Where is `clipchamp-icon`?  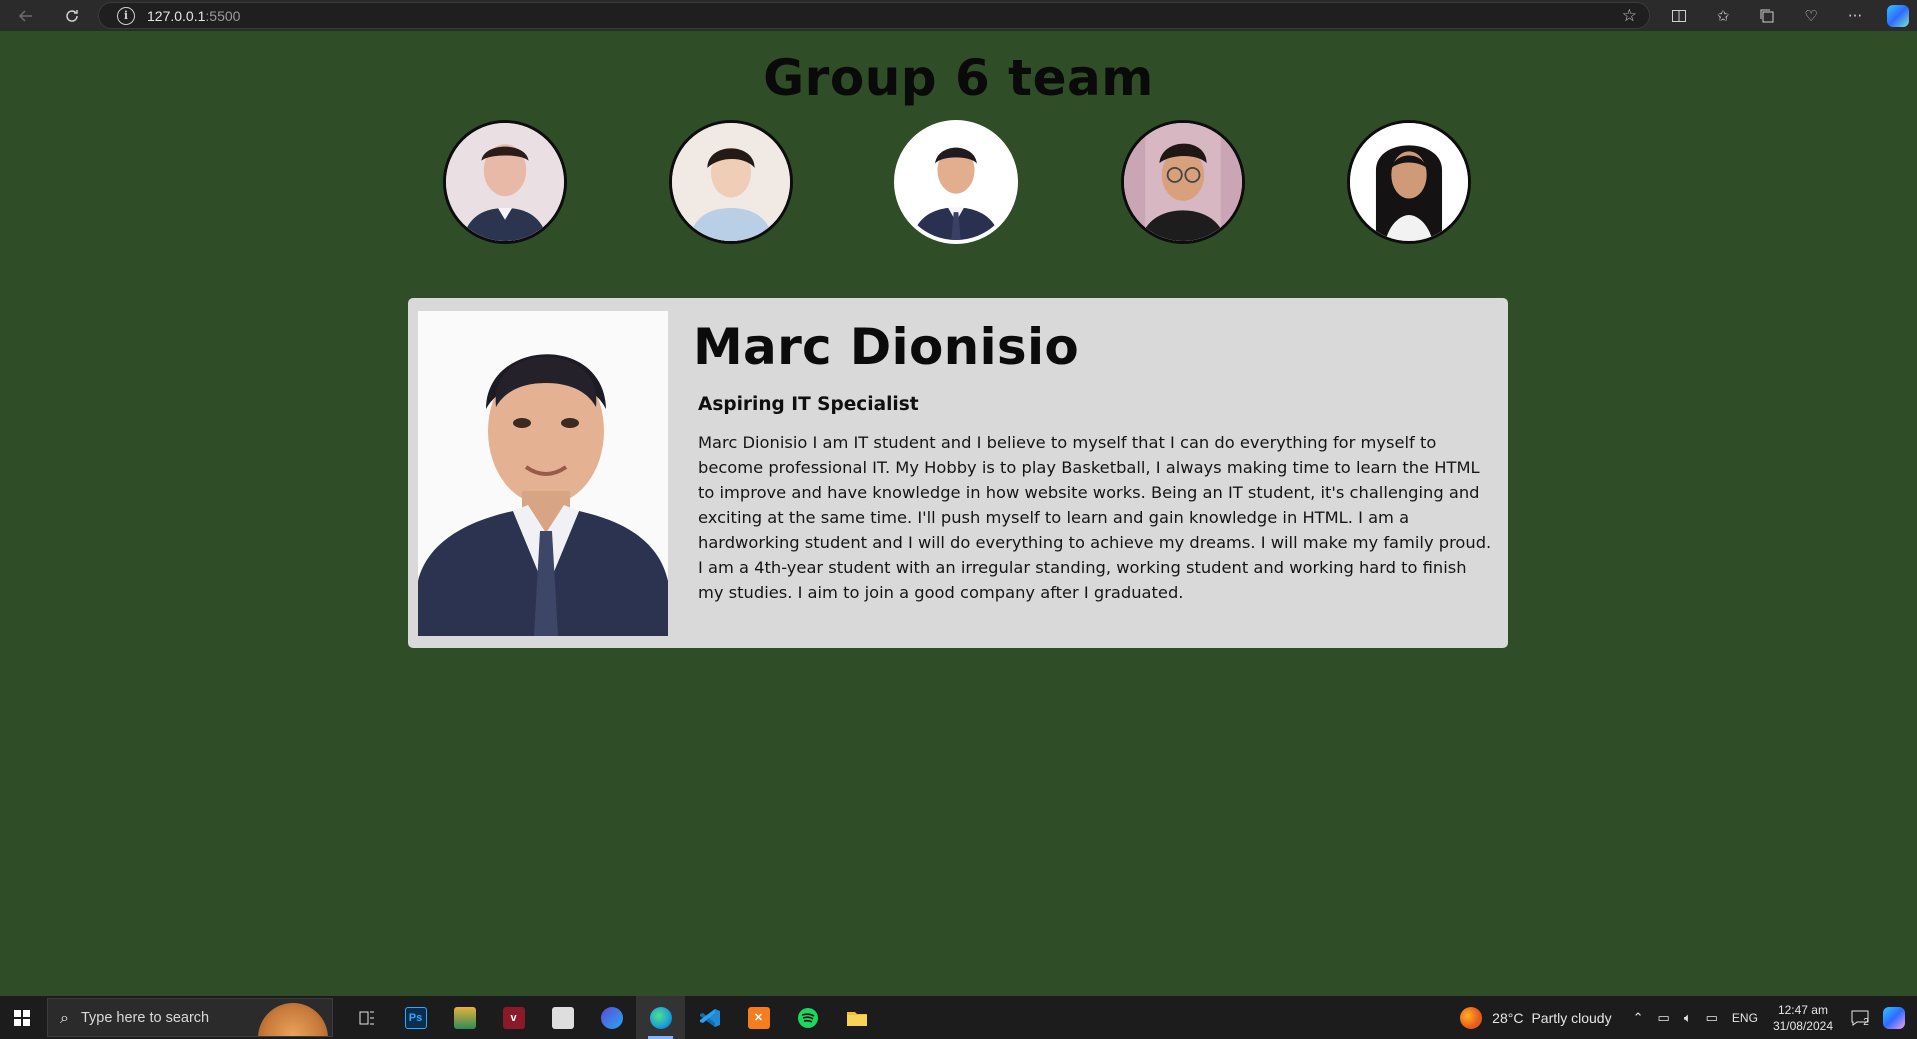 clipchamp-icon is located at coordinates (611, 1017).